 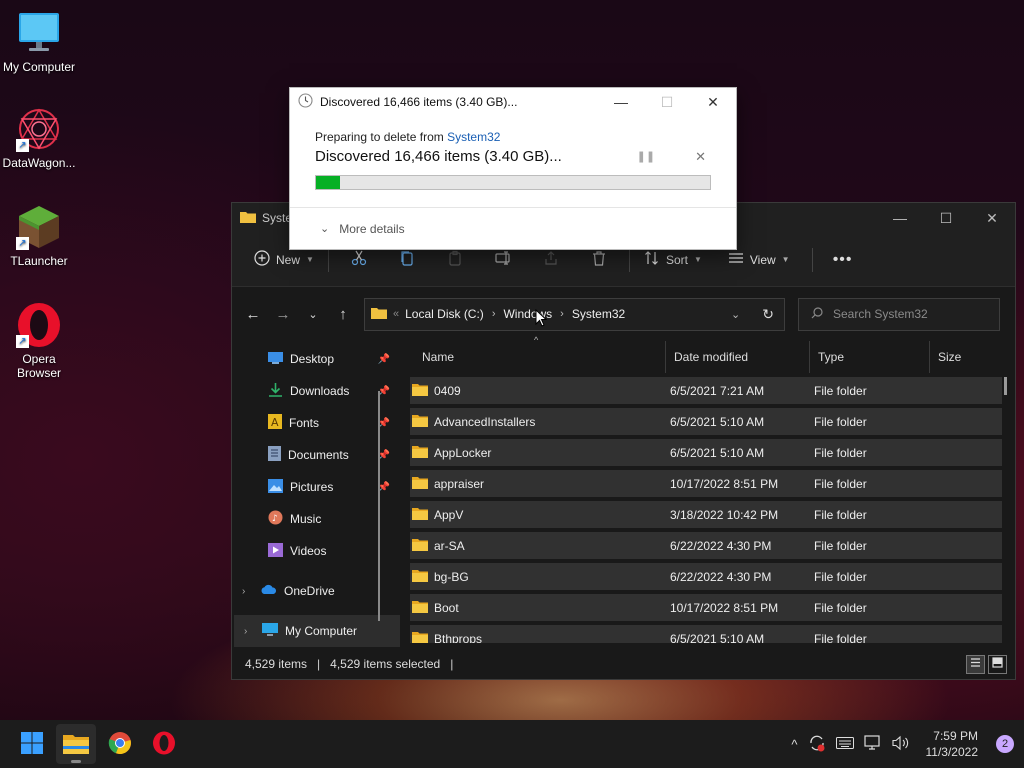 What do you see at coordinates (39, 67) in the screenshot?
I see `desktop-icon-label: My Computer` at bounding box center [39, 67].